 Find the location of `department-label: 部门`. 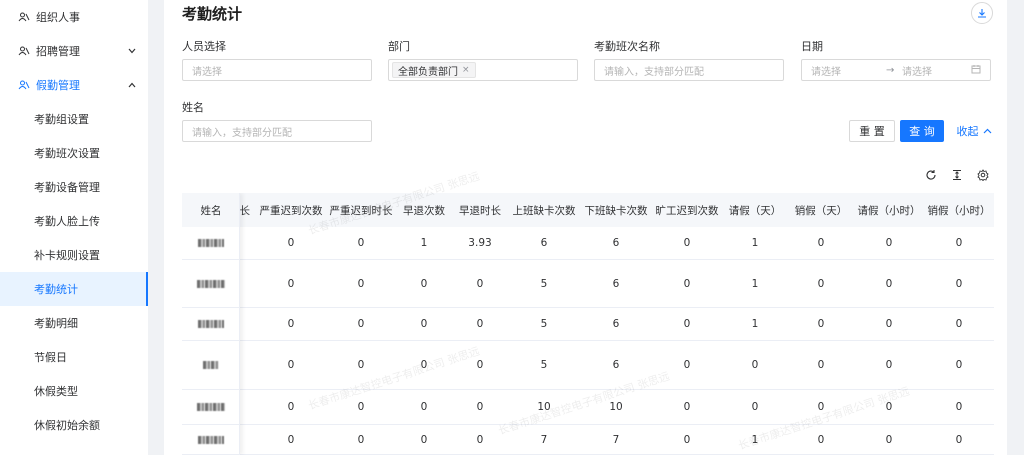

department-label: 部门 is located at coordinates (399, 46).